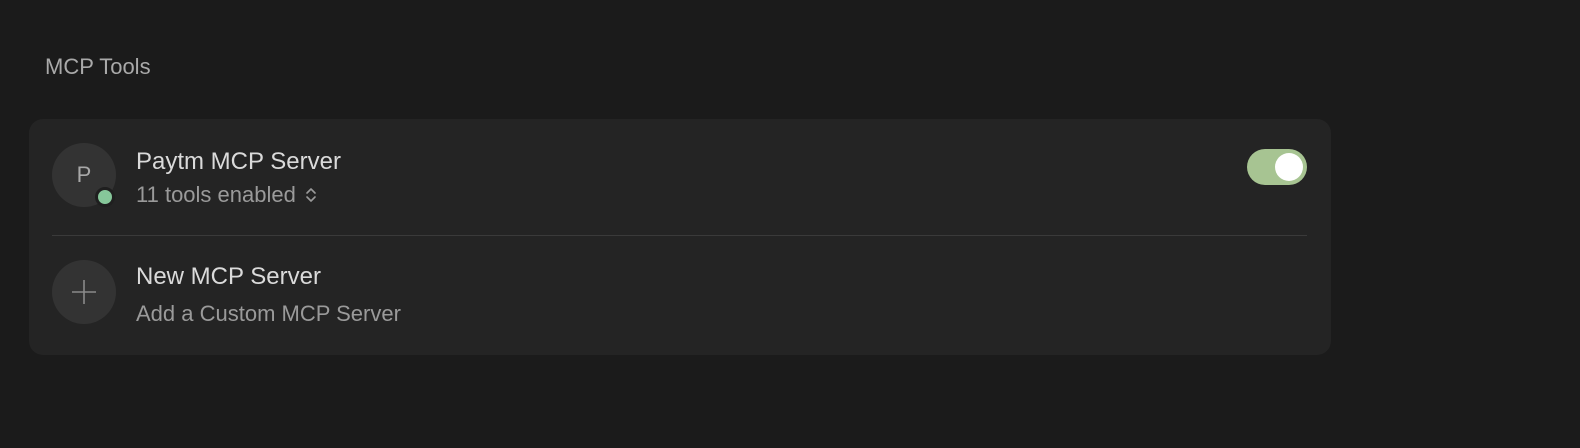  Describe the element at coordinates (679, 175) in the screenshot. I see `mcp-server-row: P Paytm MCP Server 11 tools enabled` at that location.